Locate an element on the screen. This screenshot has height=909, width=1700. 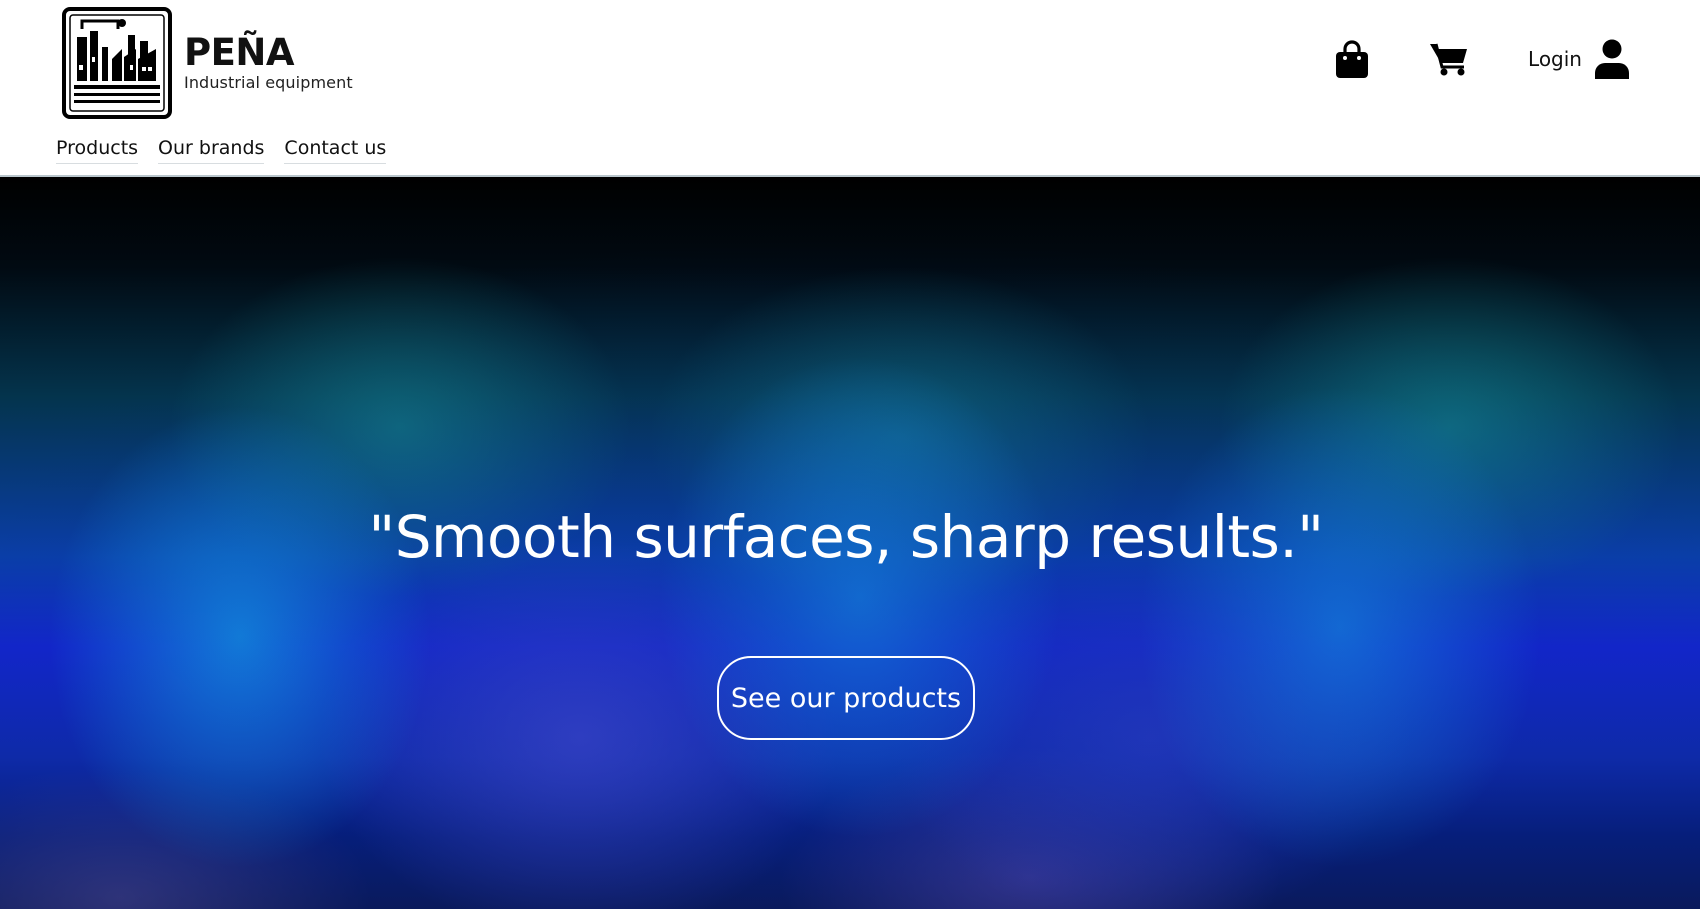
nav-item-our-brands: Our brands is located at coordinates (211, 150).